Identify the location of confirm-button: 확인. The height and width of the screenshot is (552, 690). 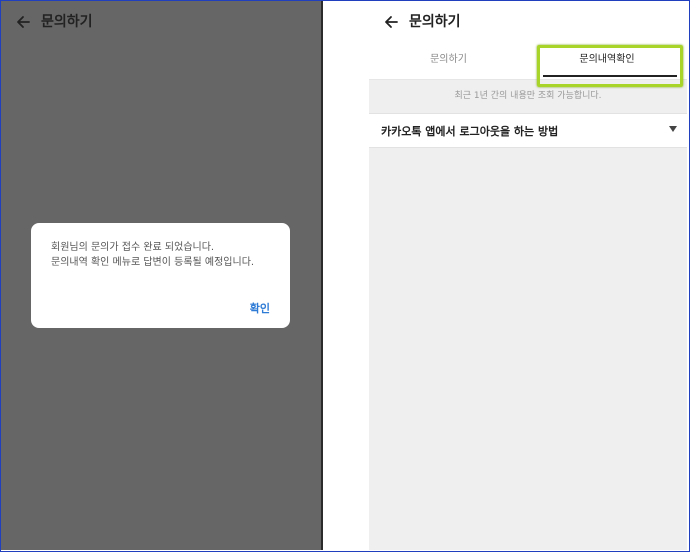
(260, 308).